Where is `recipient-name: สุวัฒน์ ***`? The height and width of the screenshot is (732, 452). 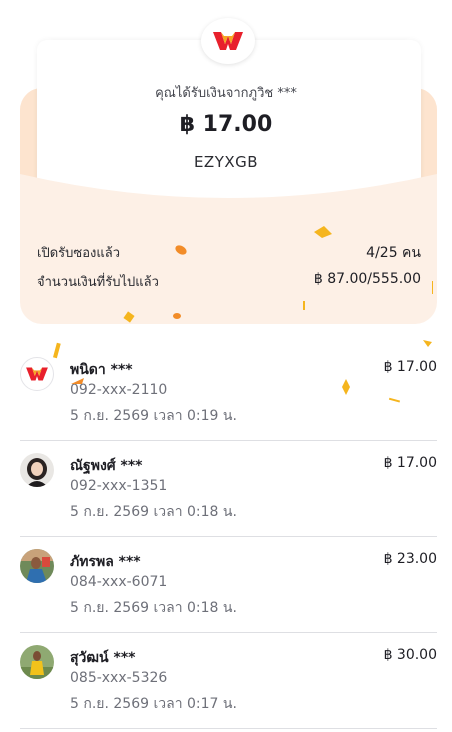
recipient-name: สุวัฒน์ *** is located at coordinates (103, 658).